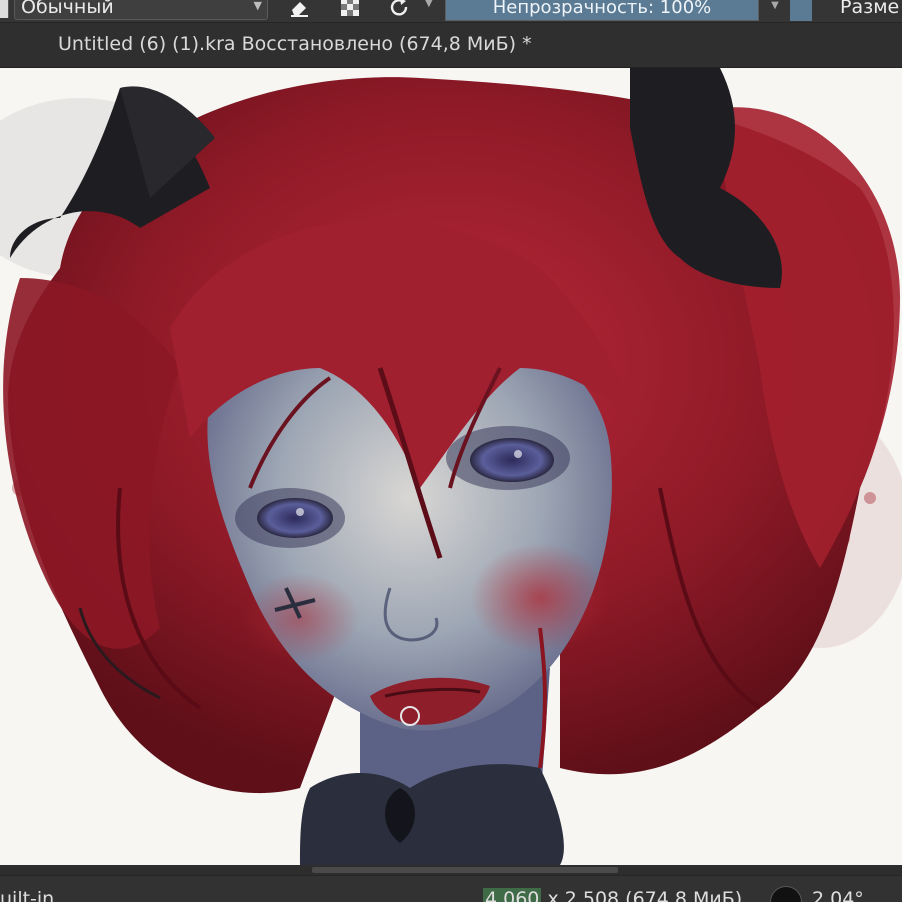 This screenshot has width=902, height=902. What do you see at coordinates (465, 870) in the screenshot?
I see `scrollbar-thumb` at bounding box center [465, 870].